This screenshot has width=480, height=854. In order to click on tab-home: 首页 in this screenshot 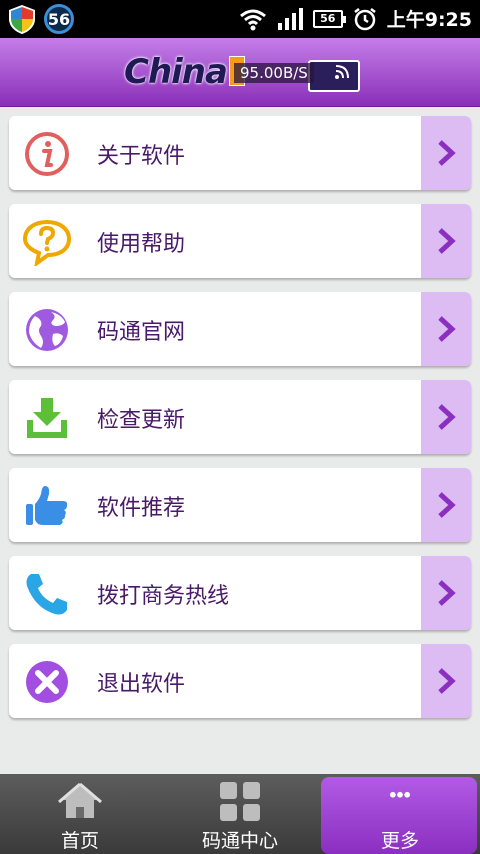, I will do `click(80, 814)`.